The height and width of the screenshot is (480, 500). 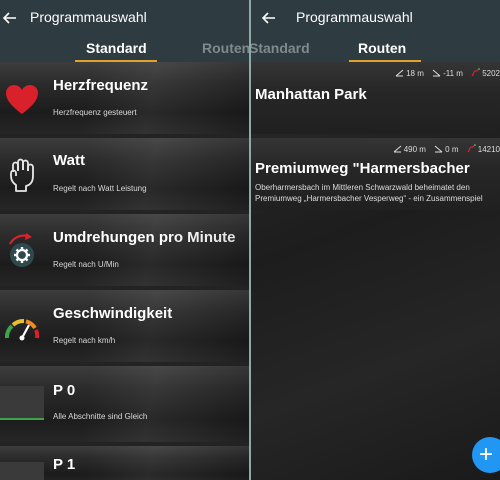 I want to click on heart-icon, so click(x=22, y=100).